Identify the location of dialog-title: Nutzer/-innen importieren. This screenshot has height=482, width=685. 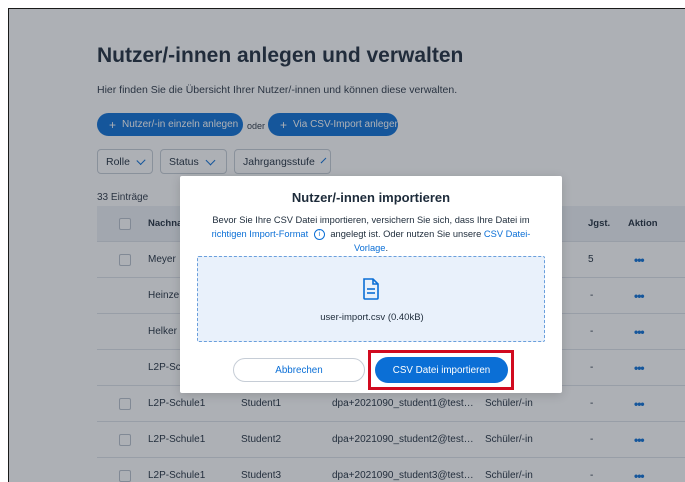
(371, 197).